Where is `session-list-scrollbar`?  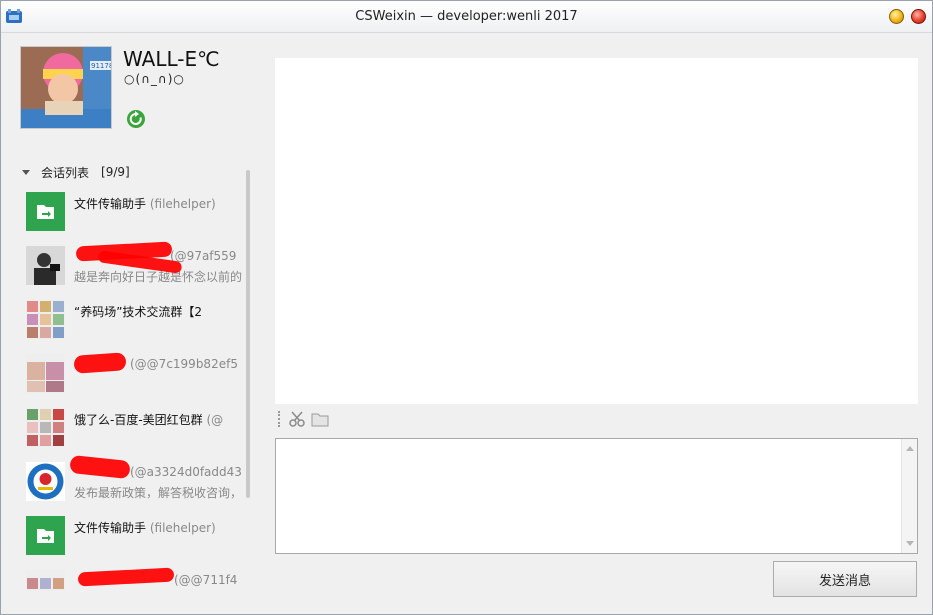
session-list-scrollbar is located at coordinates (248, 334).